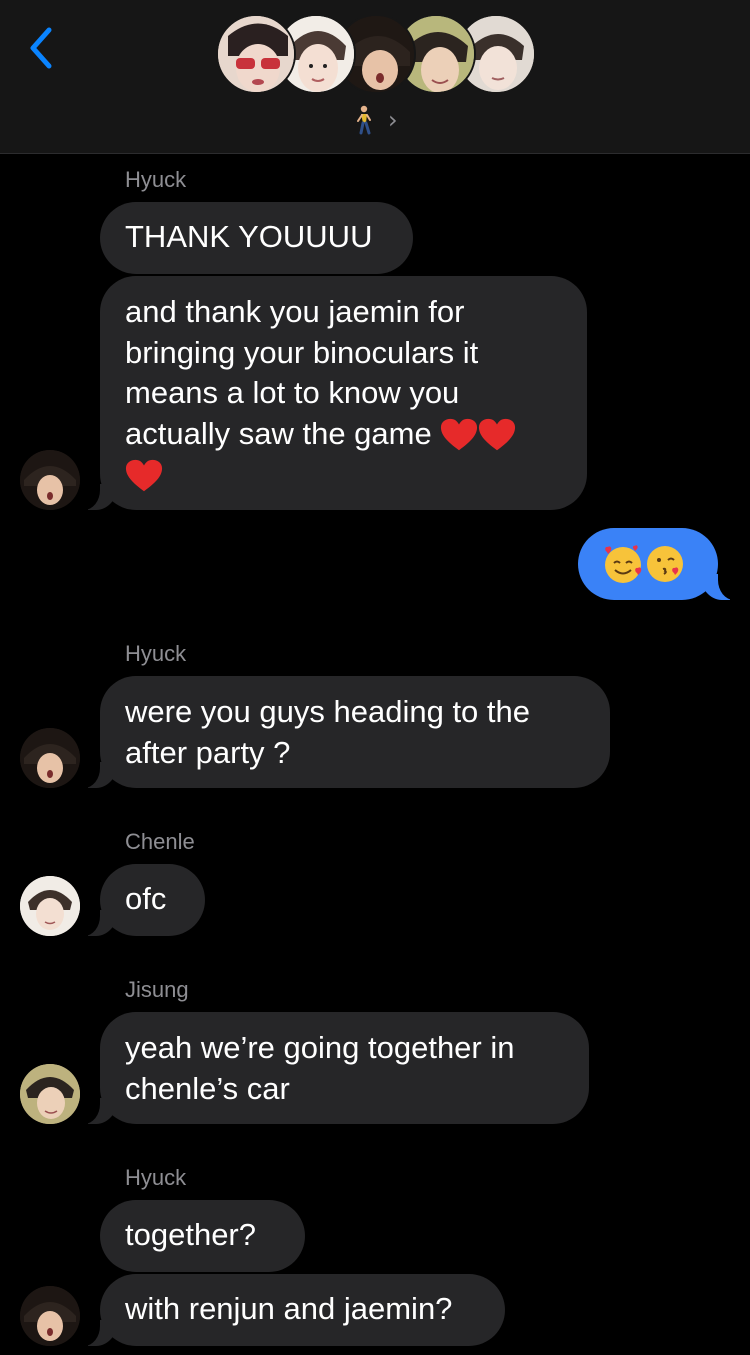 The image size is (750, 1355). I want to click on message-text-line: were you guys heading to the, so click(327, 711).